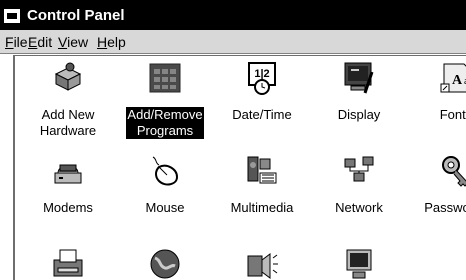 The width and height of the screenshot is (466, 280). Describe the element at coordinates (262, 114) in the screenshot. I see `control-panel-item-label: Date/Time` at that location.